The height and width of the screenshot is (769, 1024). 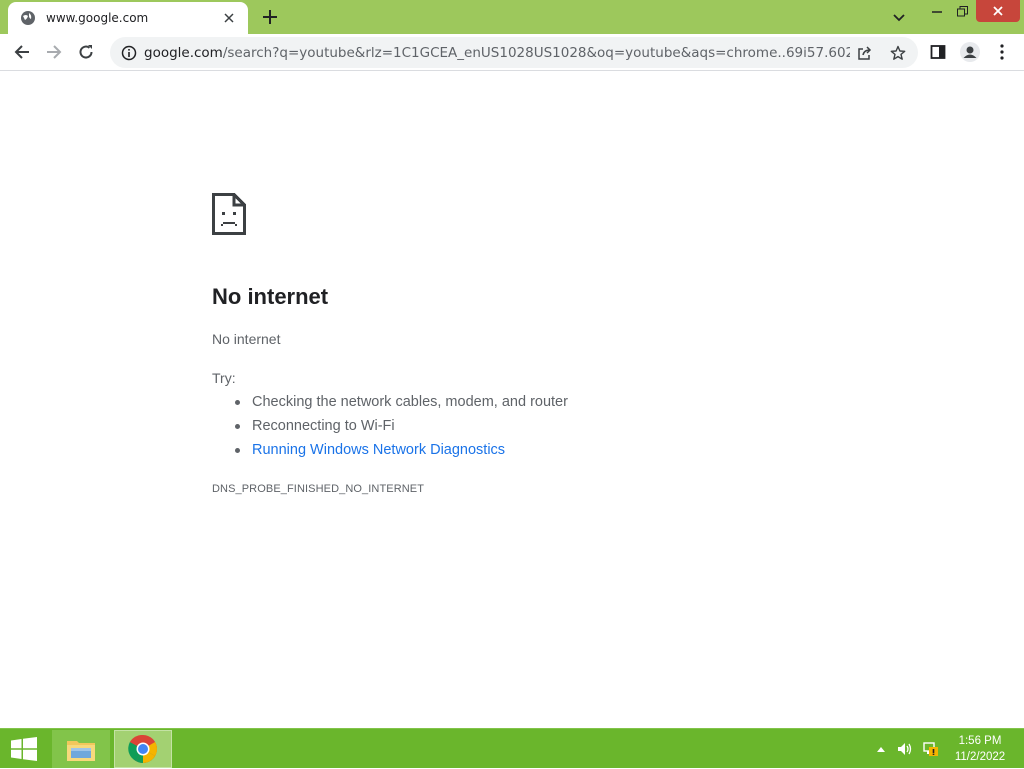 I want to click on show-hidden-icons-icon, so click(x=881, y=749).